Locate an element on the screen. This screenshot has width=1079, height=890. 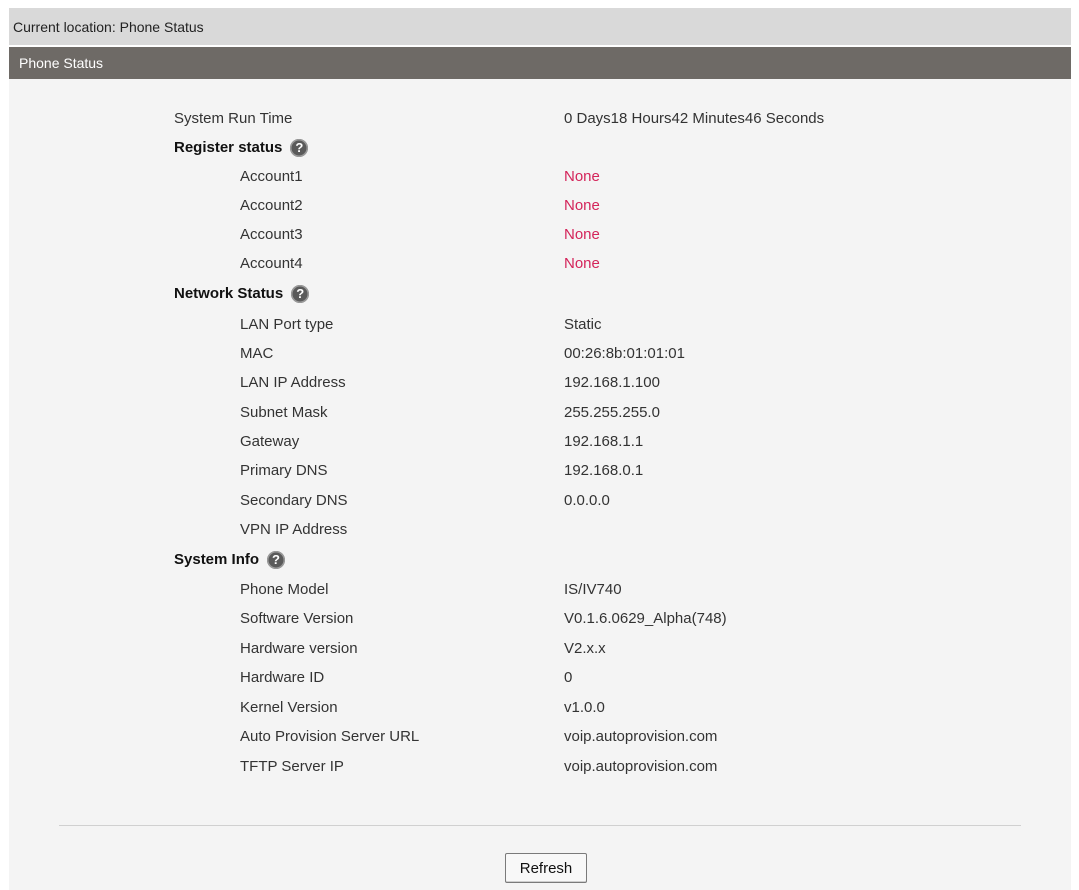
account-label: Account3 is located at coordinates (271, 234).